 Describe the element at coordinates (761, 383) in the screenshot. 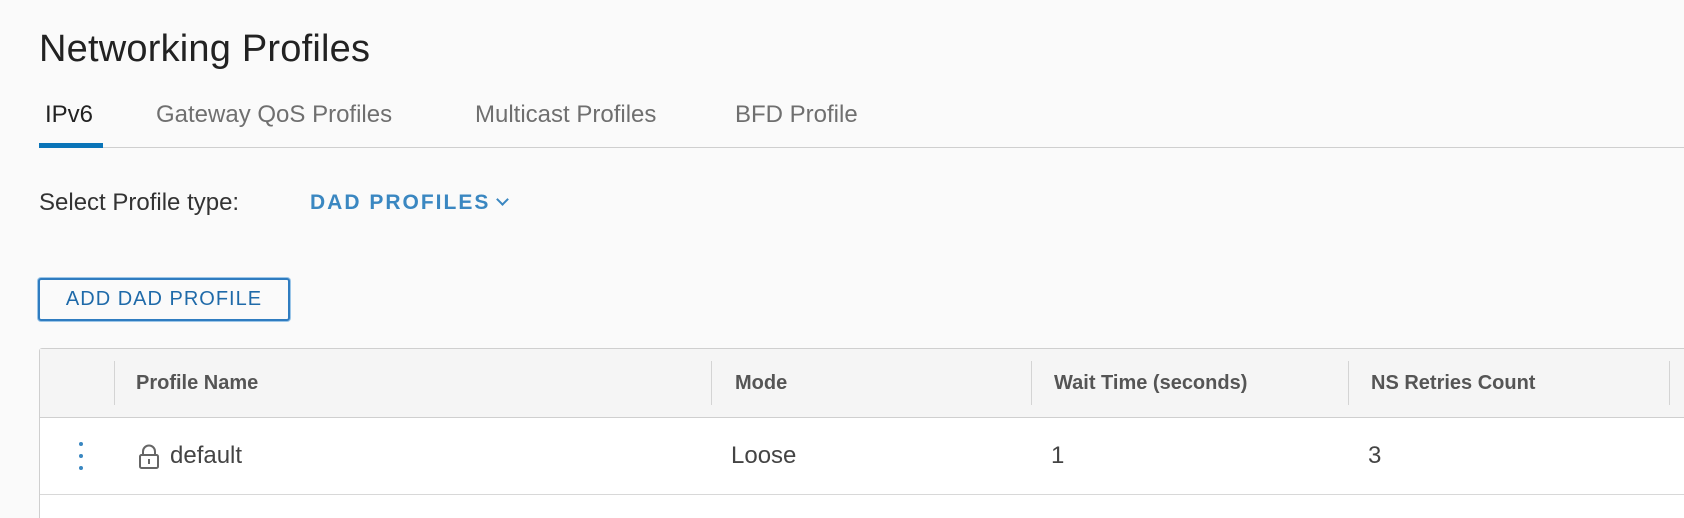

I see `column-header-mode: Mode` at that location.